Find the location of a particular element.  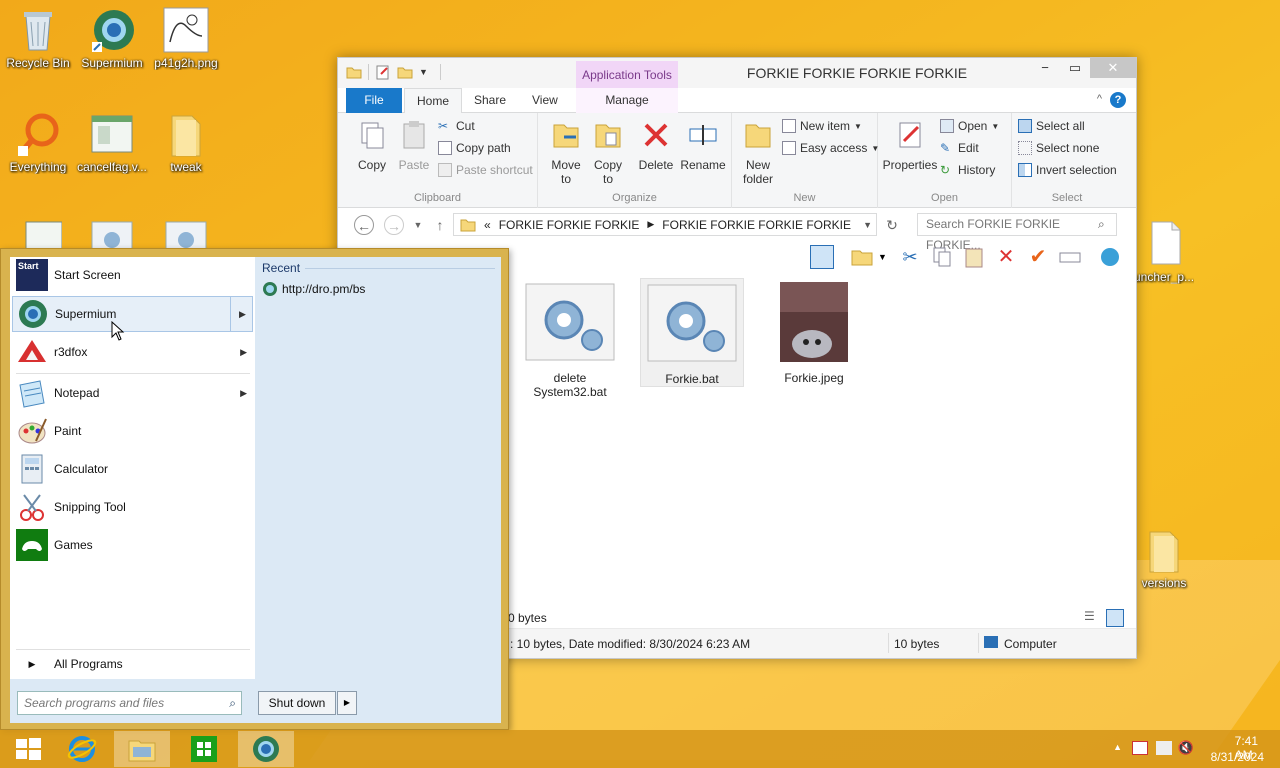

file-item-selected: Forkie.bat is located at coordinates (692, 332).